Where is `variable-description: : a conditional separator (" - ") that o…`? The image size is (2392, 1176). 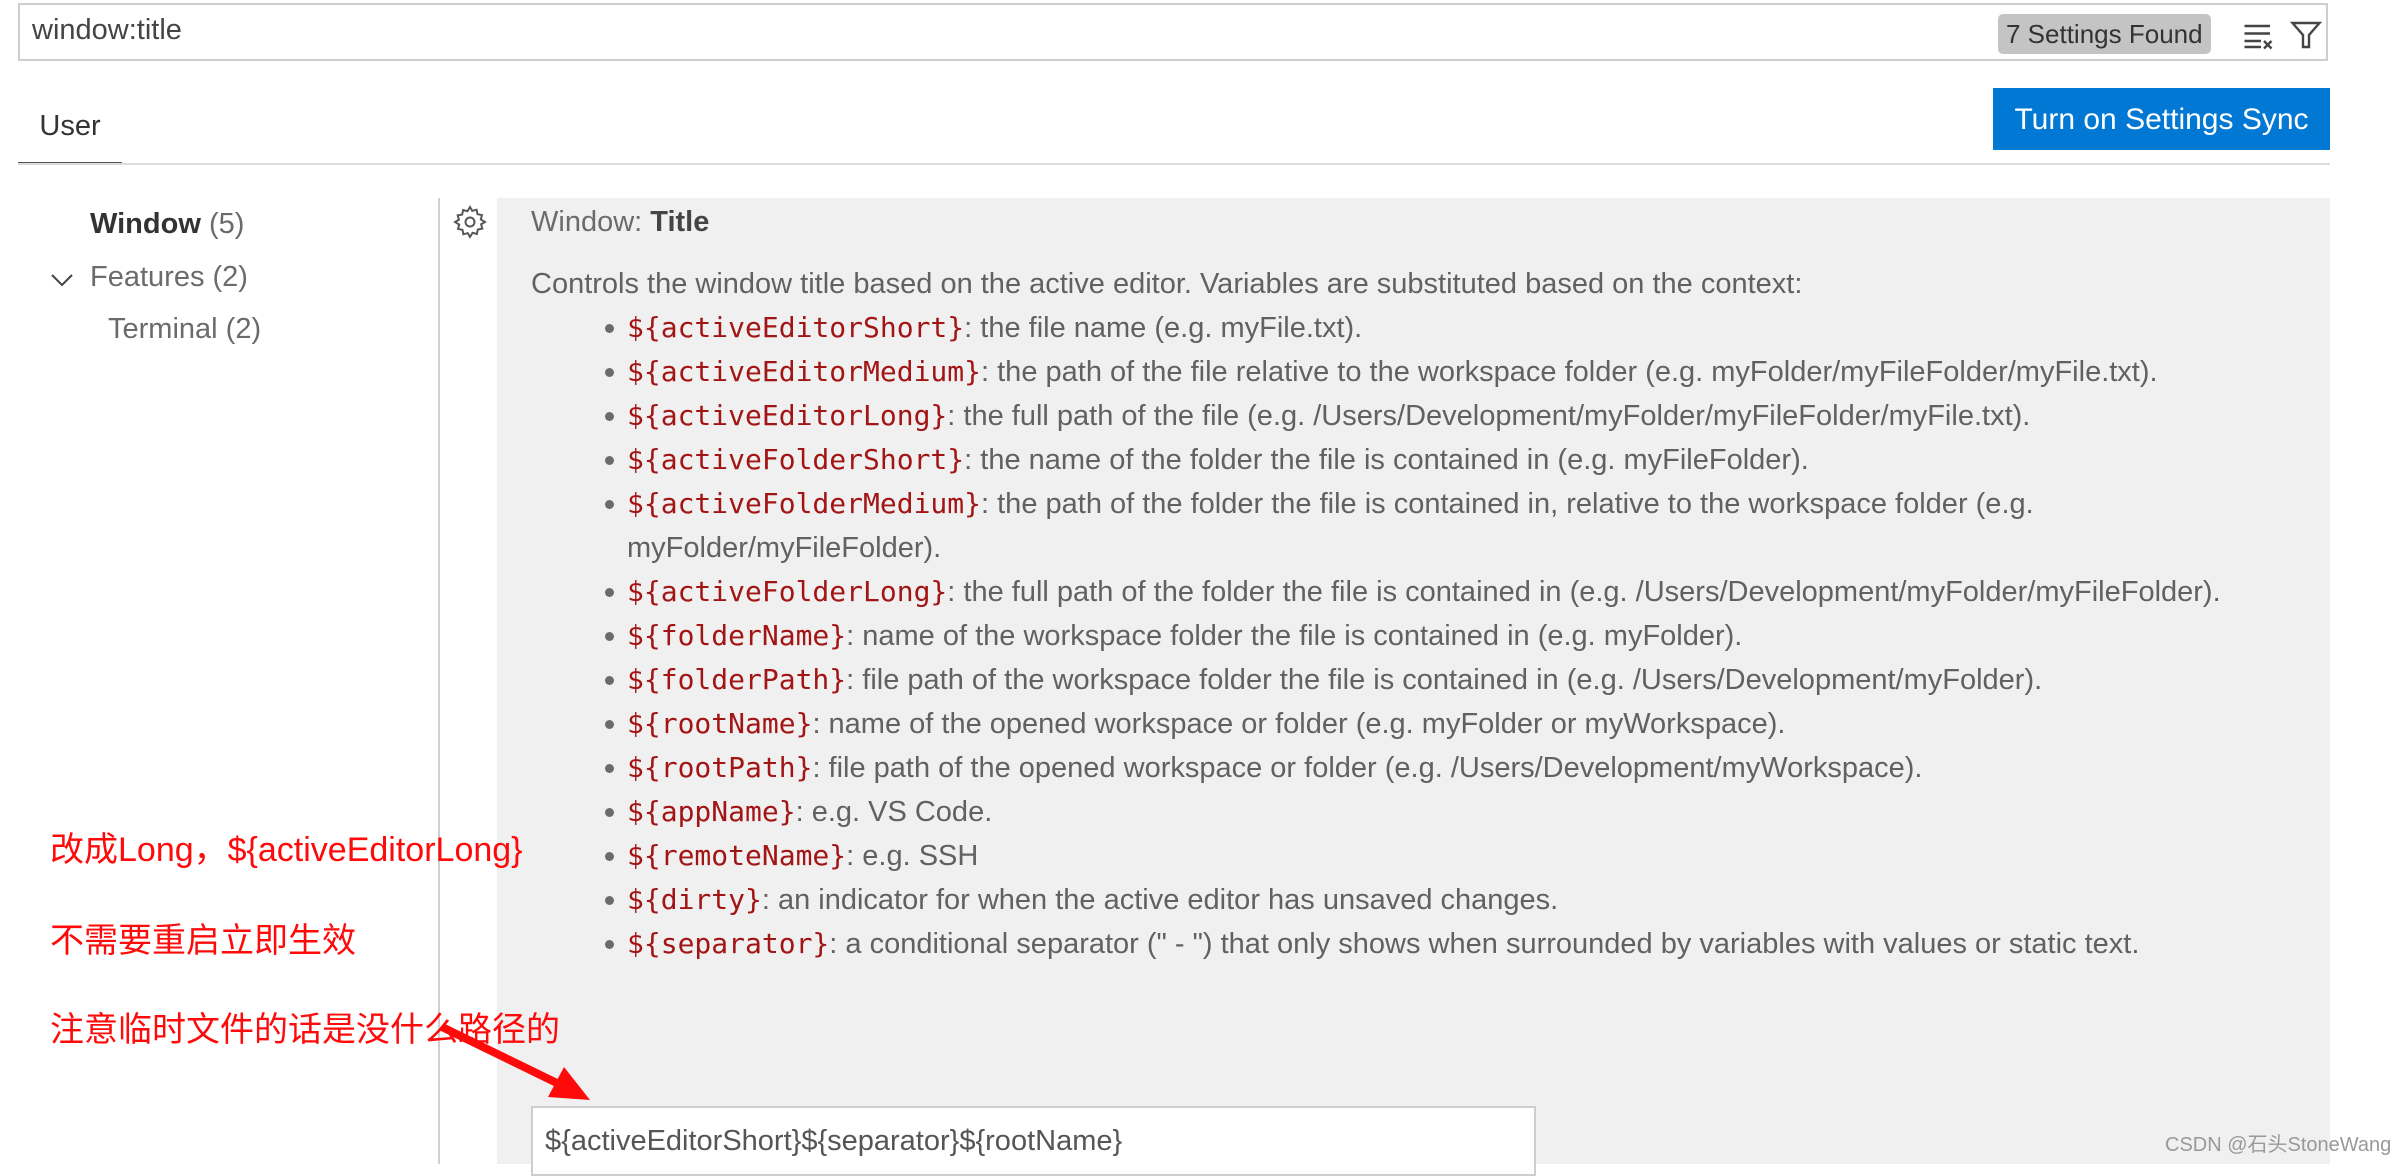
variable-description: : a conditional separator (" - ") that o… is located at coordinates (1484, 944).